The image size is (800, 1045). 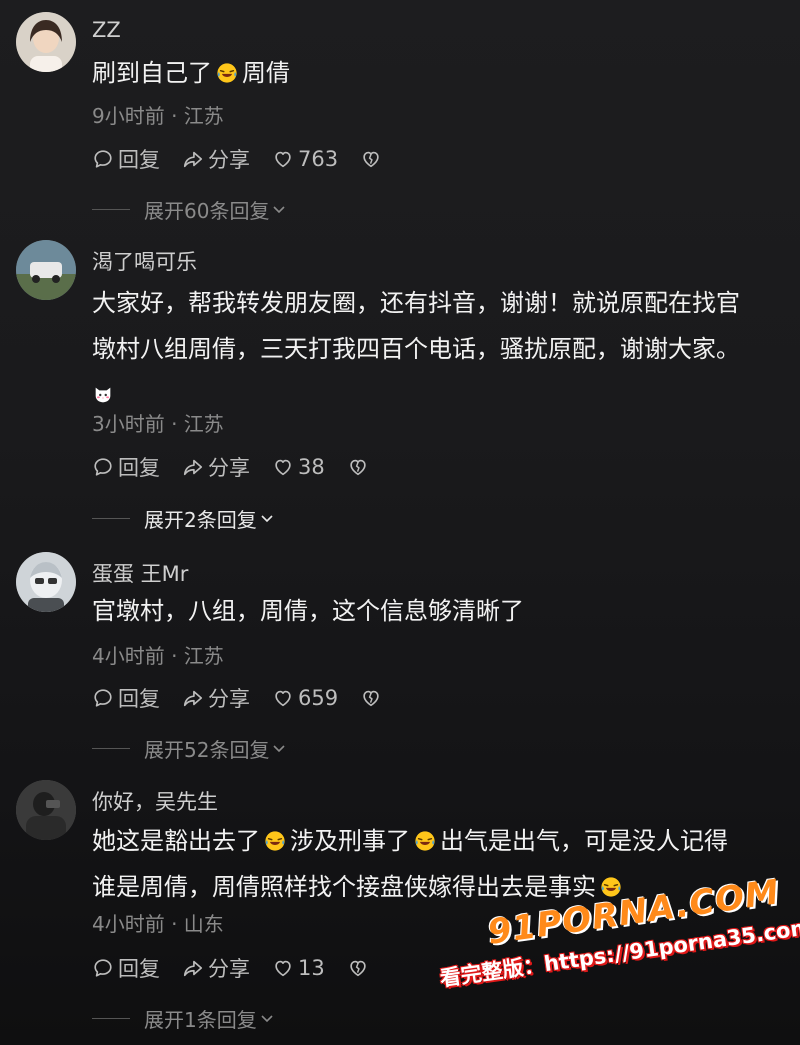 I want to click on like-button: 38, so click(x=298, y=467).